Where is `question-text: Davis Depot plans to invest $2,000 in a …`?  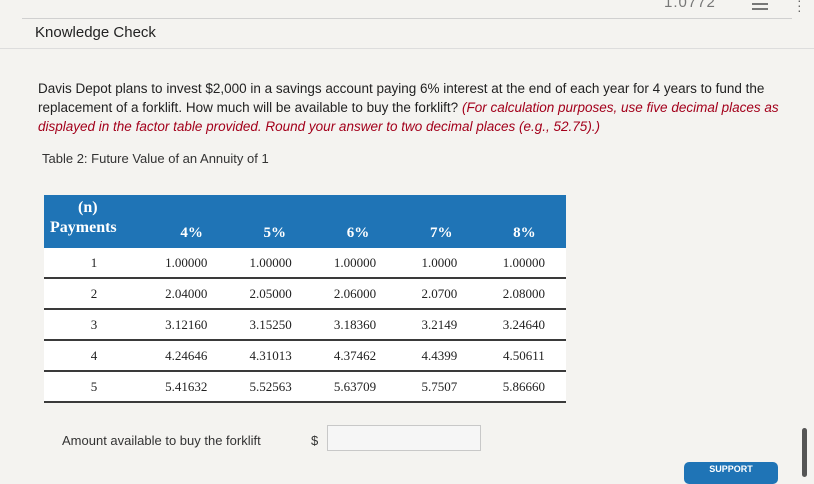
question-text: Davis Depot plans to invest $2,000 in a … is located at coordinates (418, 107).